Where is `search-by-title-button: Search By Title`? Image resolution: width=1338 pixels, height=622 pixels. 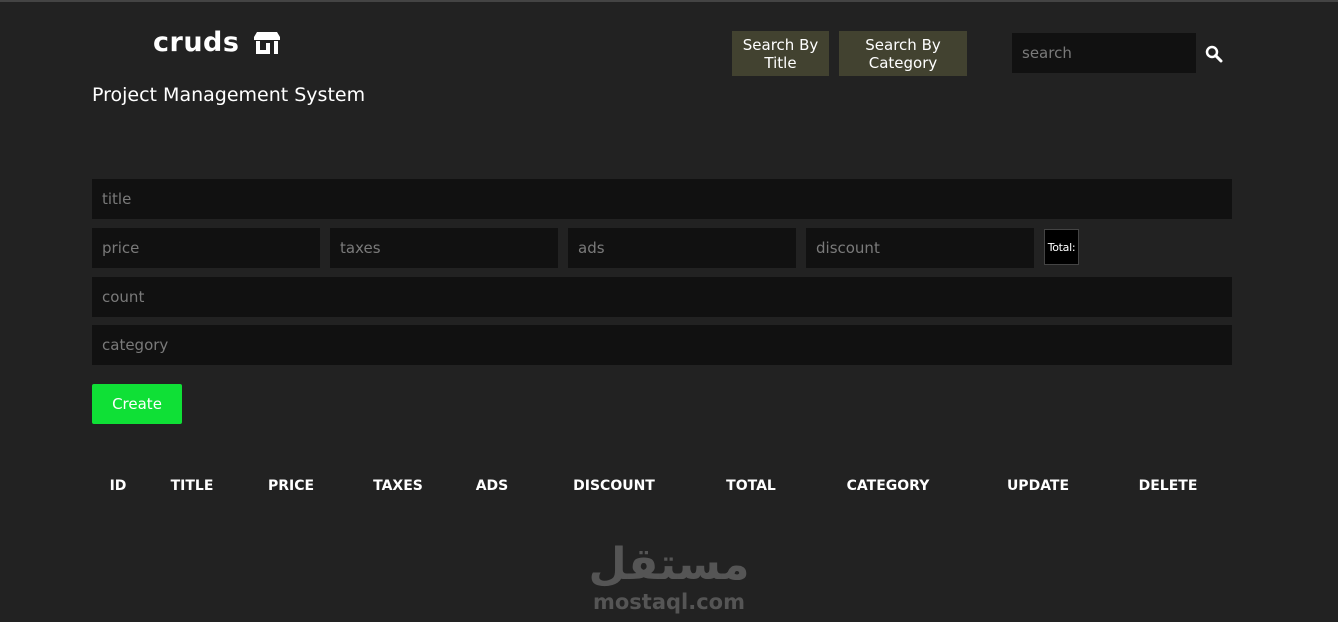 search-by-title-button: Search By Title is located at coordinates (780, 53).